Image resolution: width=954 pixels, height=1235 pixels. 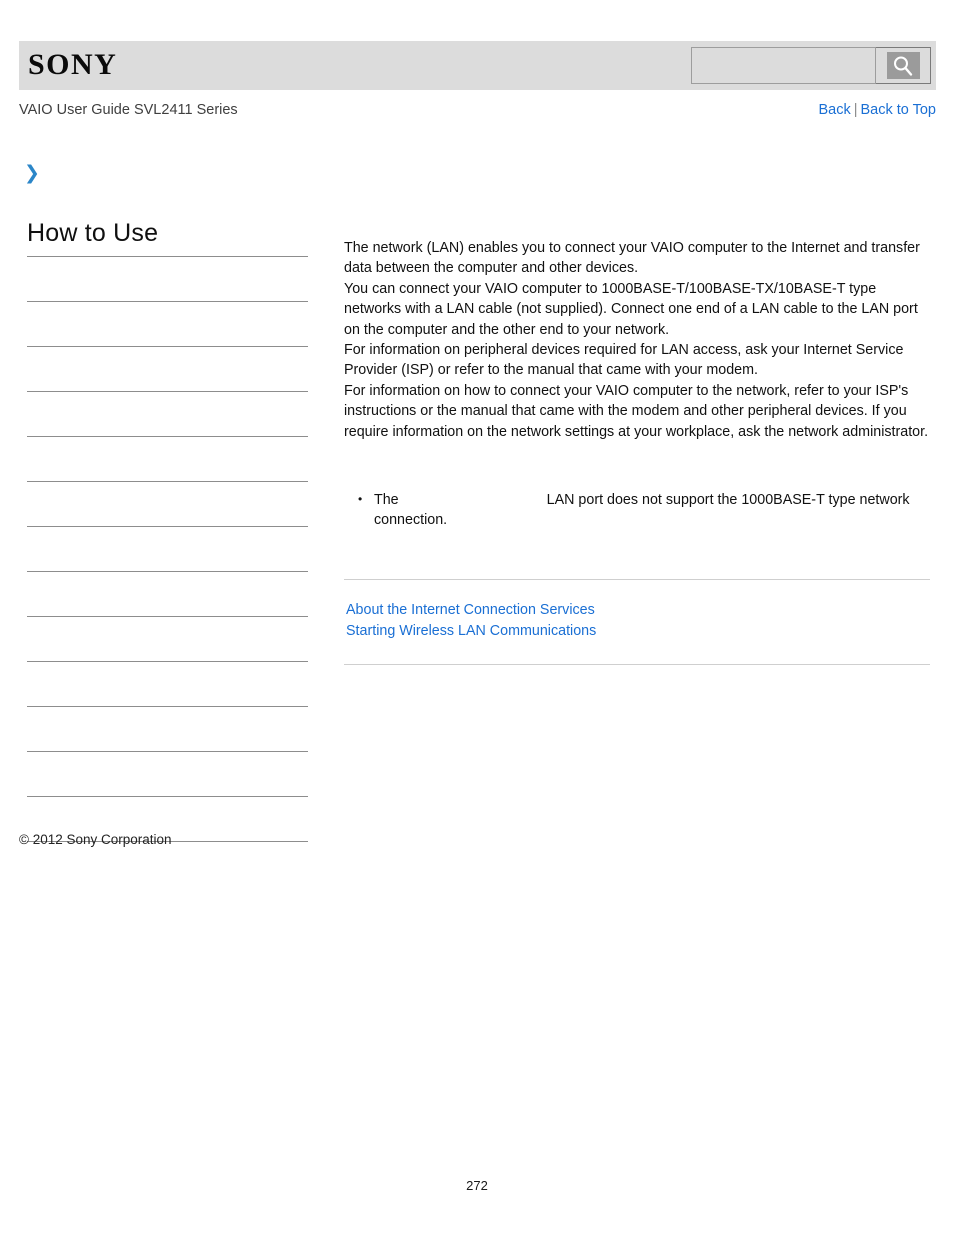 I want to click on header-nav-links: Back | Back to Top, so click(x=877, y=110).